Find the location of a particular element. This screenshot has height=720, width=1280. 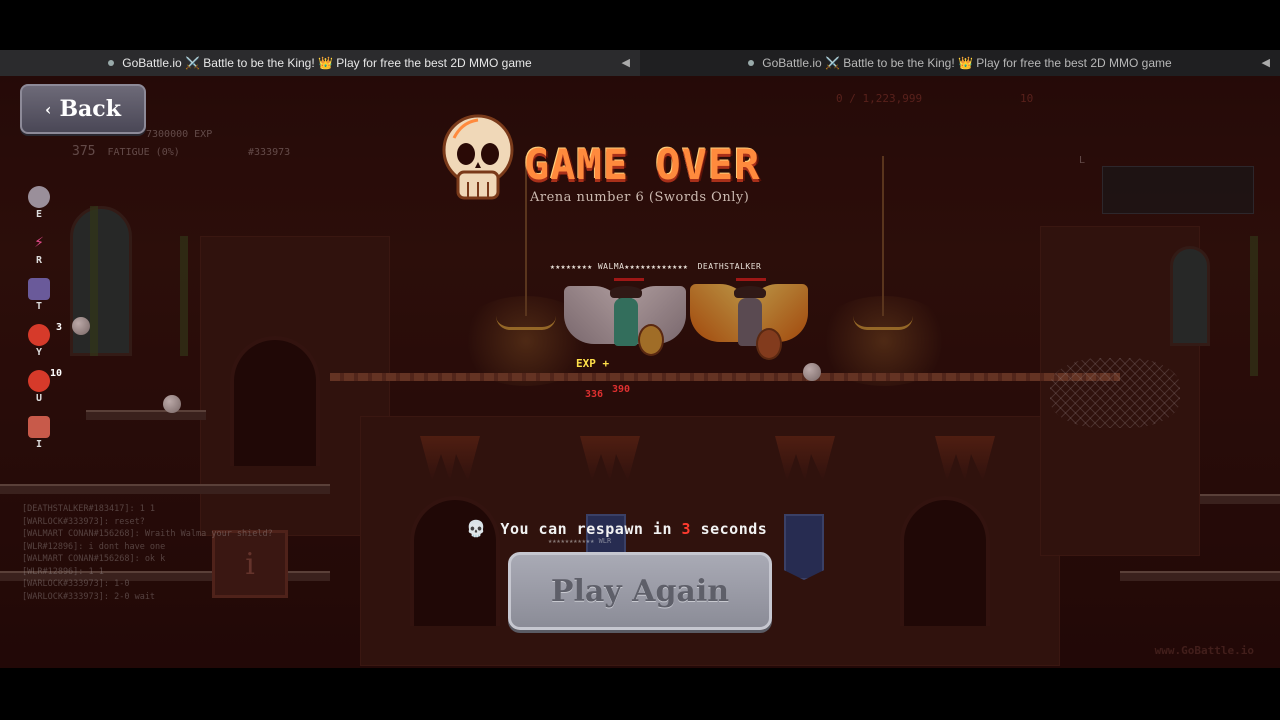

skill-bar: E ⚡ R T 3 Y 10 U I is located at coordinates (44, 324).